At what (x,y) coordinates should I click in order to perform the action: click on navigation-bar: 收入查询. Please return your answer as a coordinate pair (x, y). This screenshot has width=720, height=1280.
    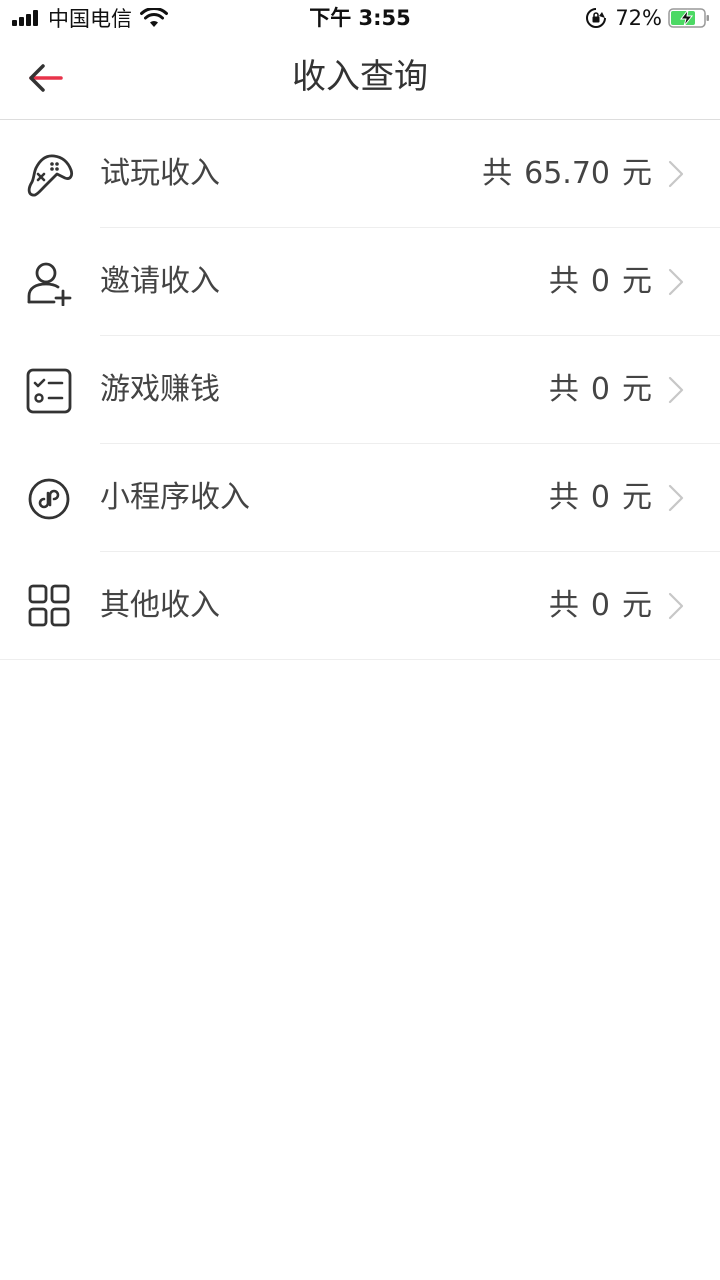
    Looking at the image, I should click on (360, 78).